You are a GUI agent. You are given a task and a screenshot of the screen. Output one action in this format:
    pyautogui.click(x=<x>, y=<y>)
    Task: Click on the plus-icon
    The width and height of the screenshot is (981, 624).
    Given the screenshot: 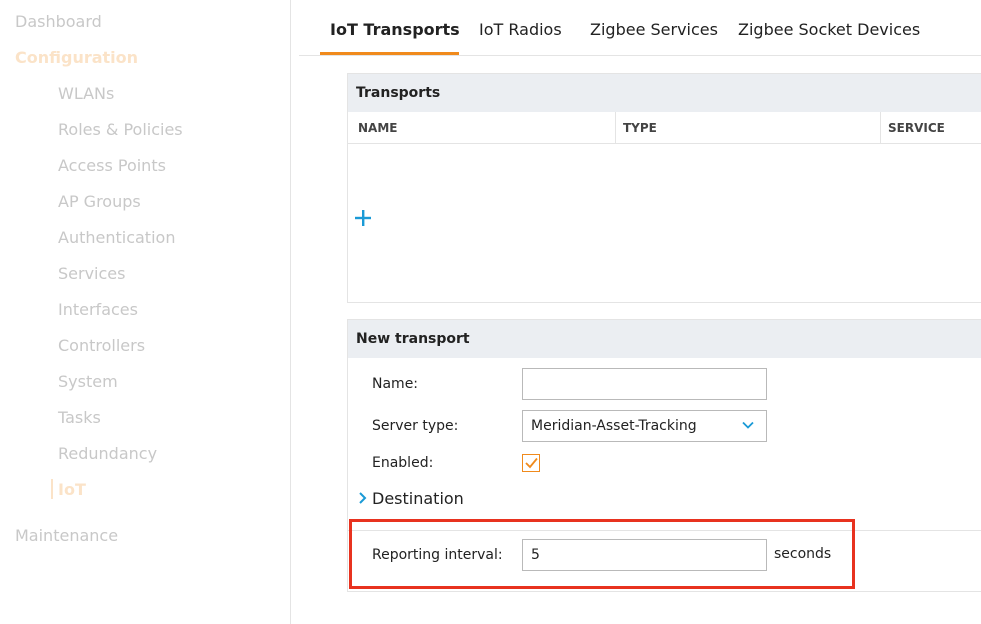 What is the action you would take?
    pyautogui.click(x=363, y=218)
    